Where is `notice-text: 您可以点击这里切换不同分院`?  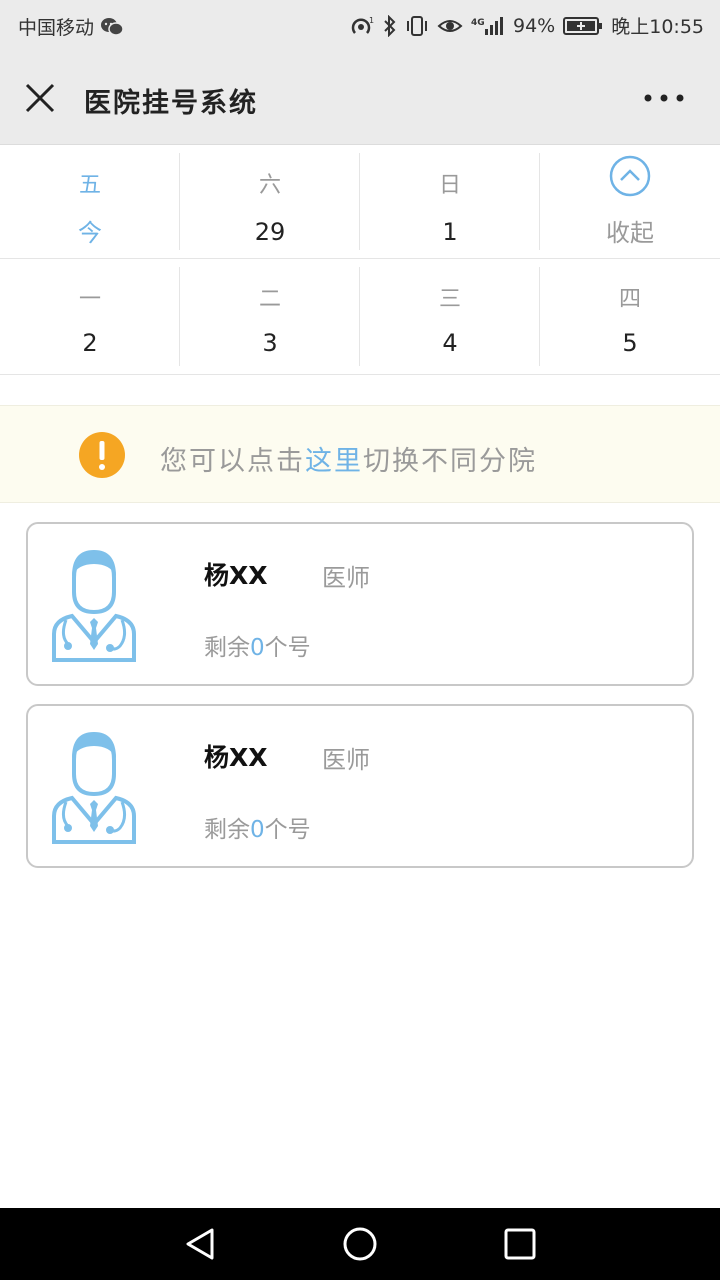
notice-text: 您可以点击这里切换不同分院 is located at coordinates (348, 458).